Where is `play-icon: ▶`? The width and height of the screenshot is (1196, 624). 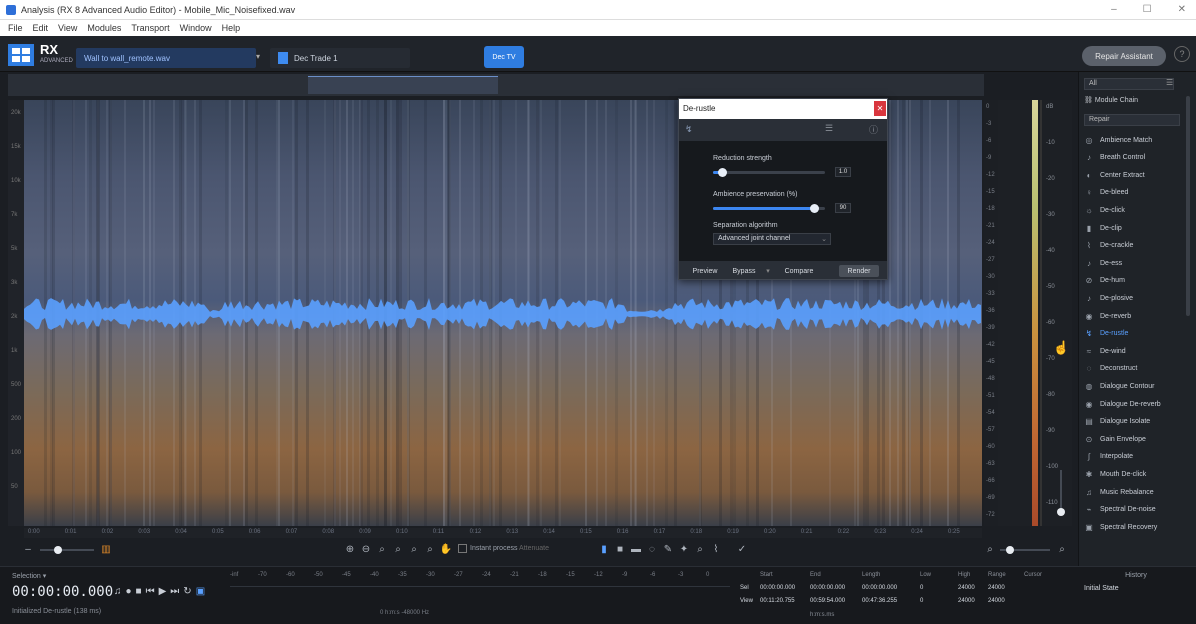
play-icon: ▶ is located at coordinates (163, 591).